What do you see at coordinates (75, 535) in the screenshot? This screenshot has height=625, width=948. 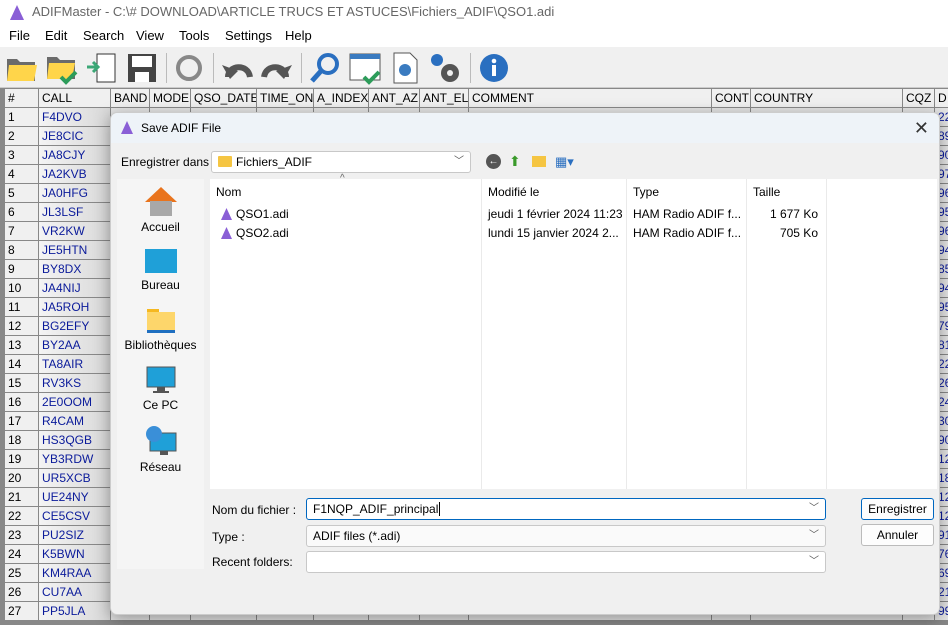 I see `call-cell: PU2SIZ` at bounding box center [75, 535].